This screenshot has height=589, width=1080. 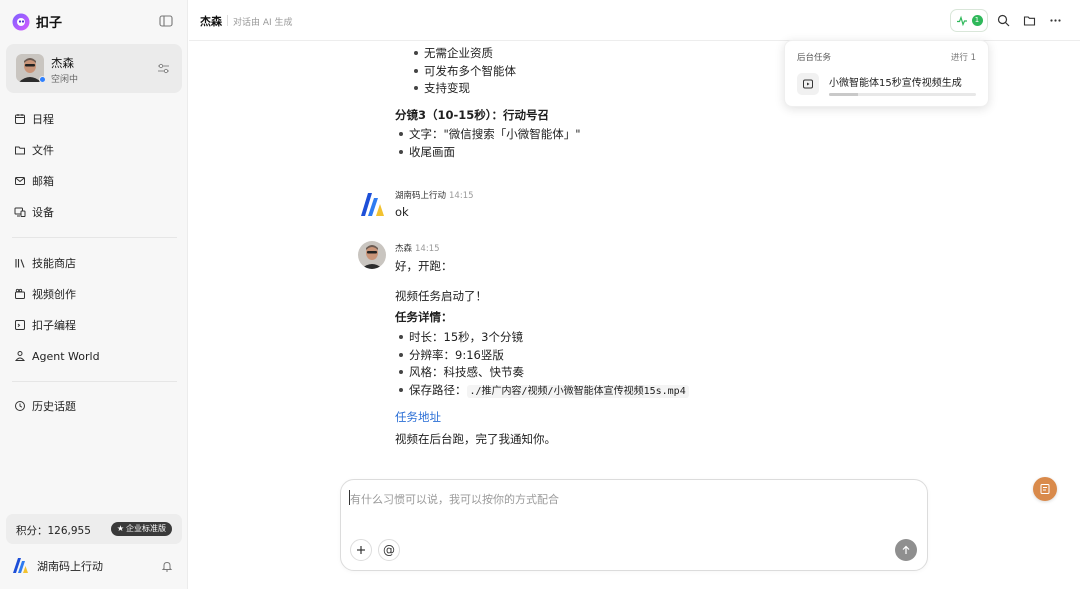 I want to click on star-icon: ★, so click(x=120, y=528).